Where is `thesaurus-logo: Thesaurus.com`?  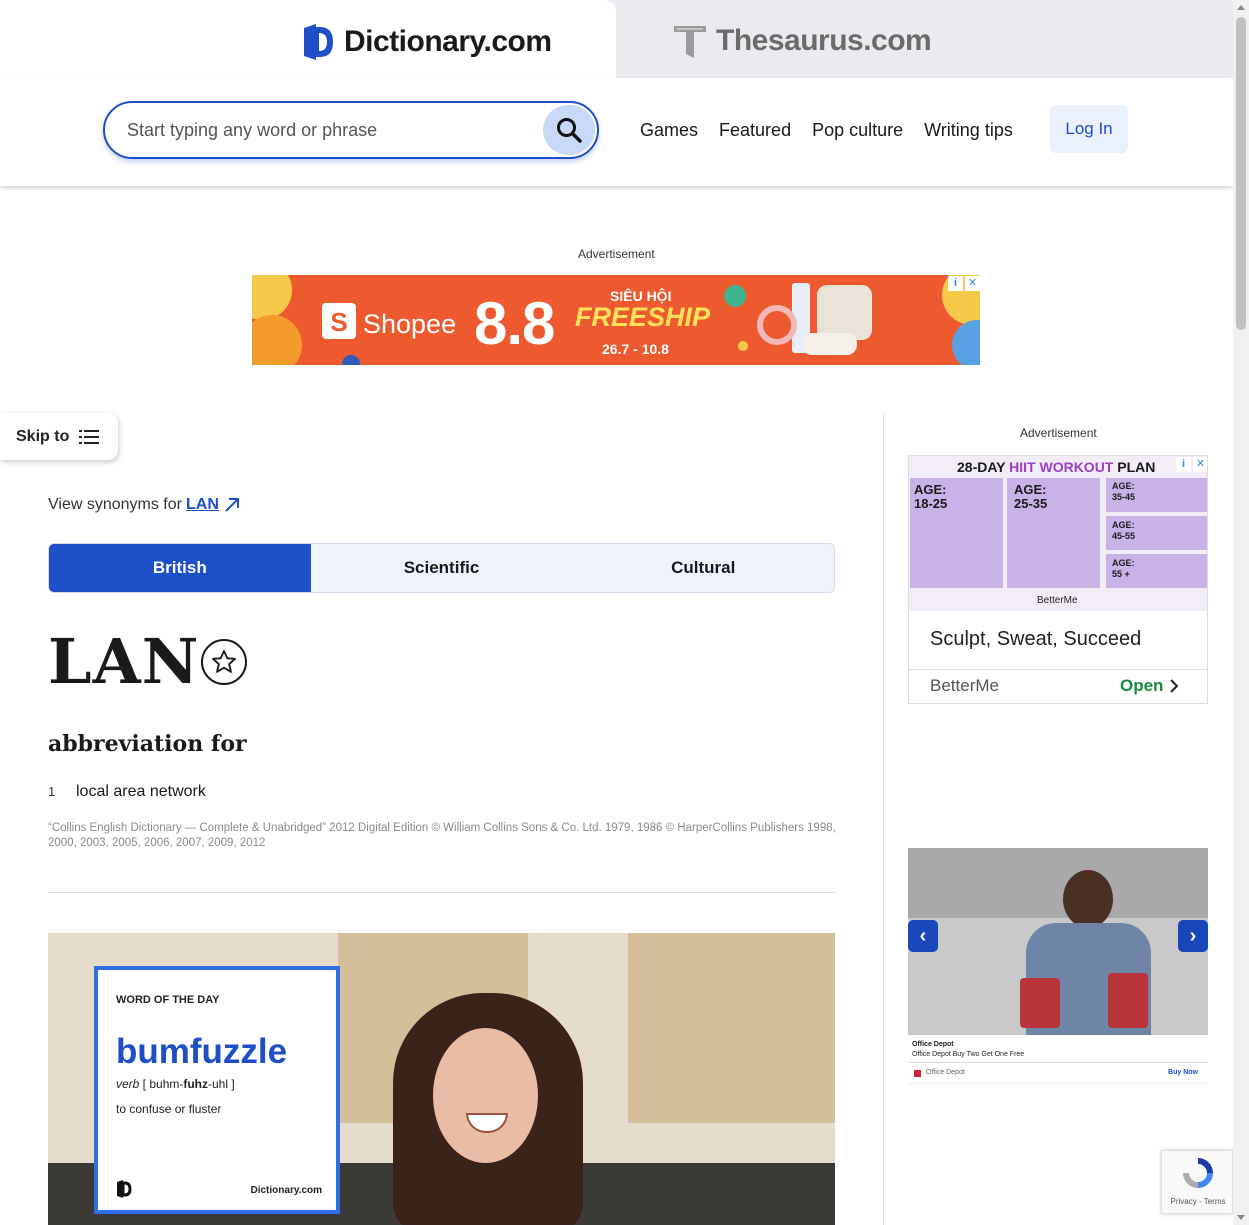 thesaurus-logo: Thesaurus.com is located at coordinates (803, 41).